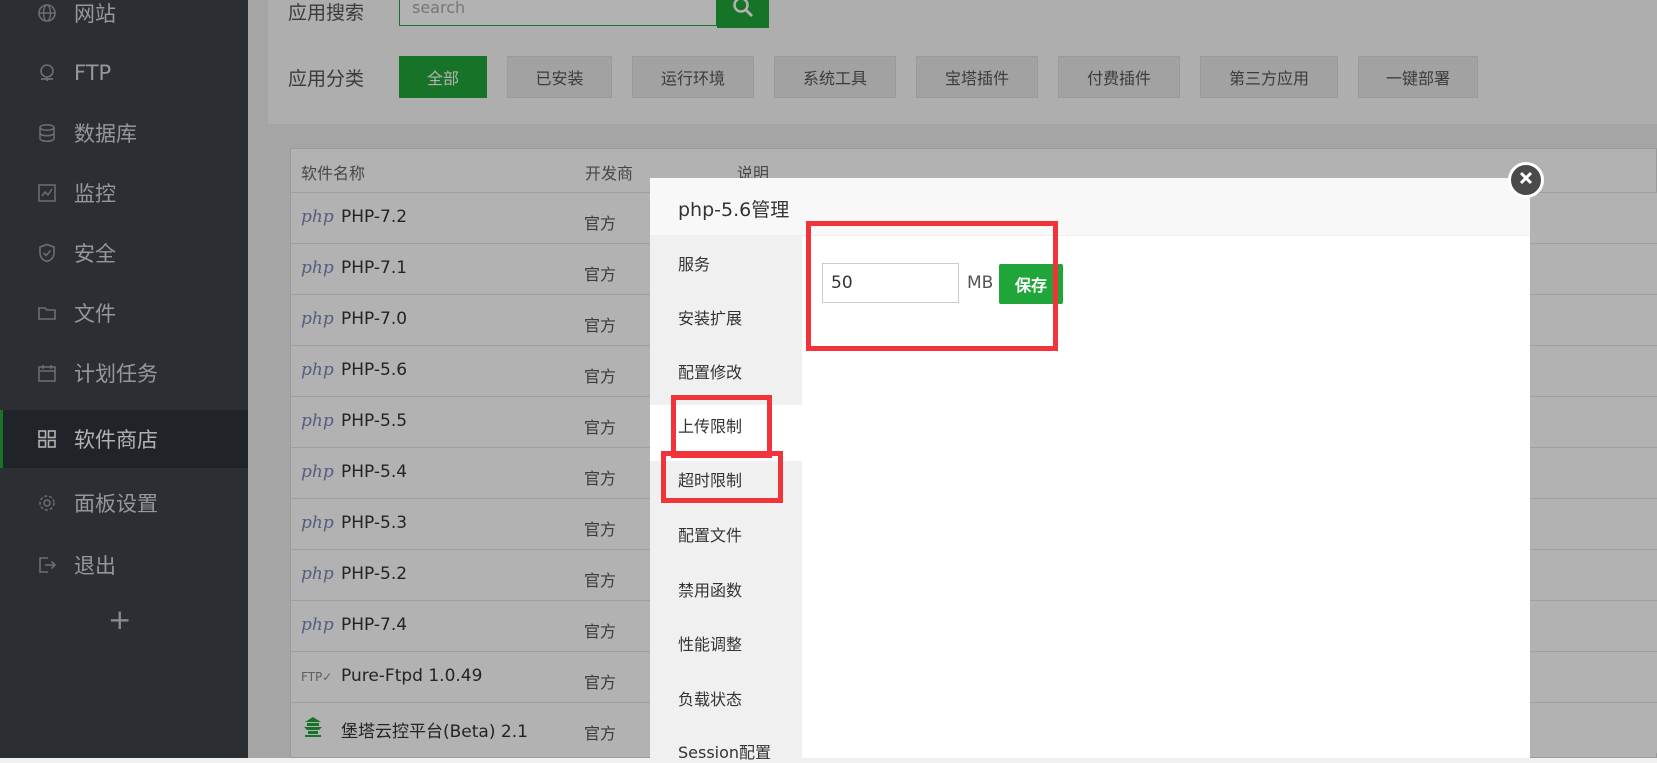  Describe the element at coordinates (722, 477) in the screenshot. I see `annotation-highlight-timeout-menu` at that location.